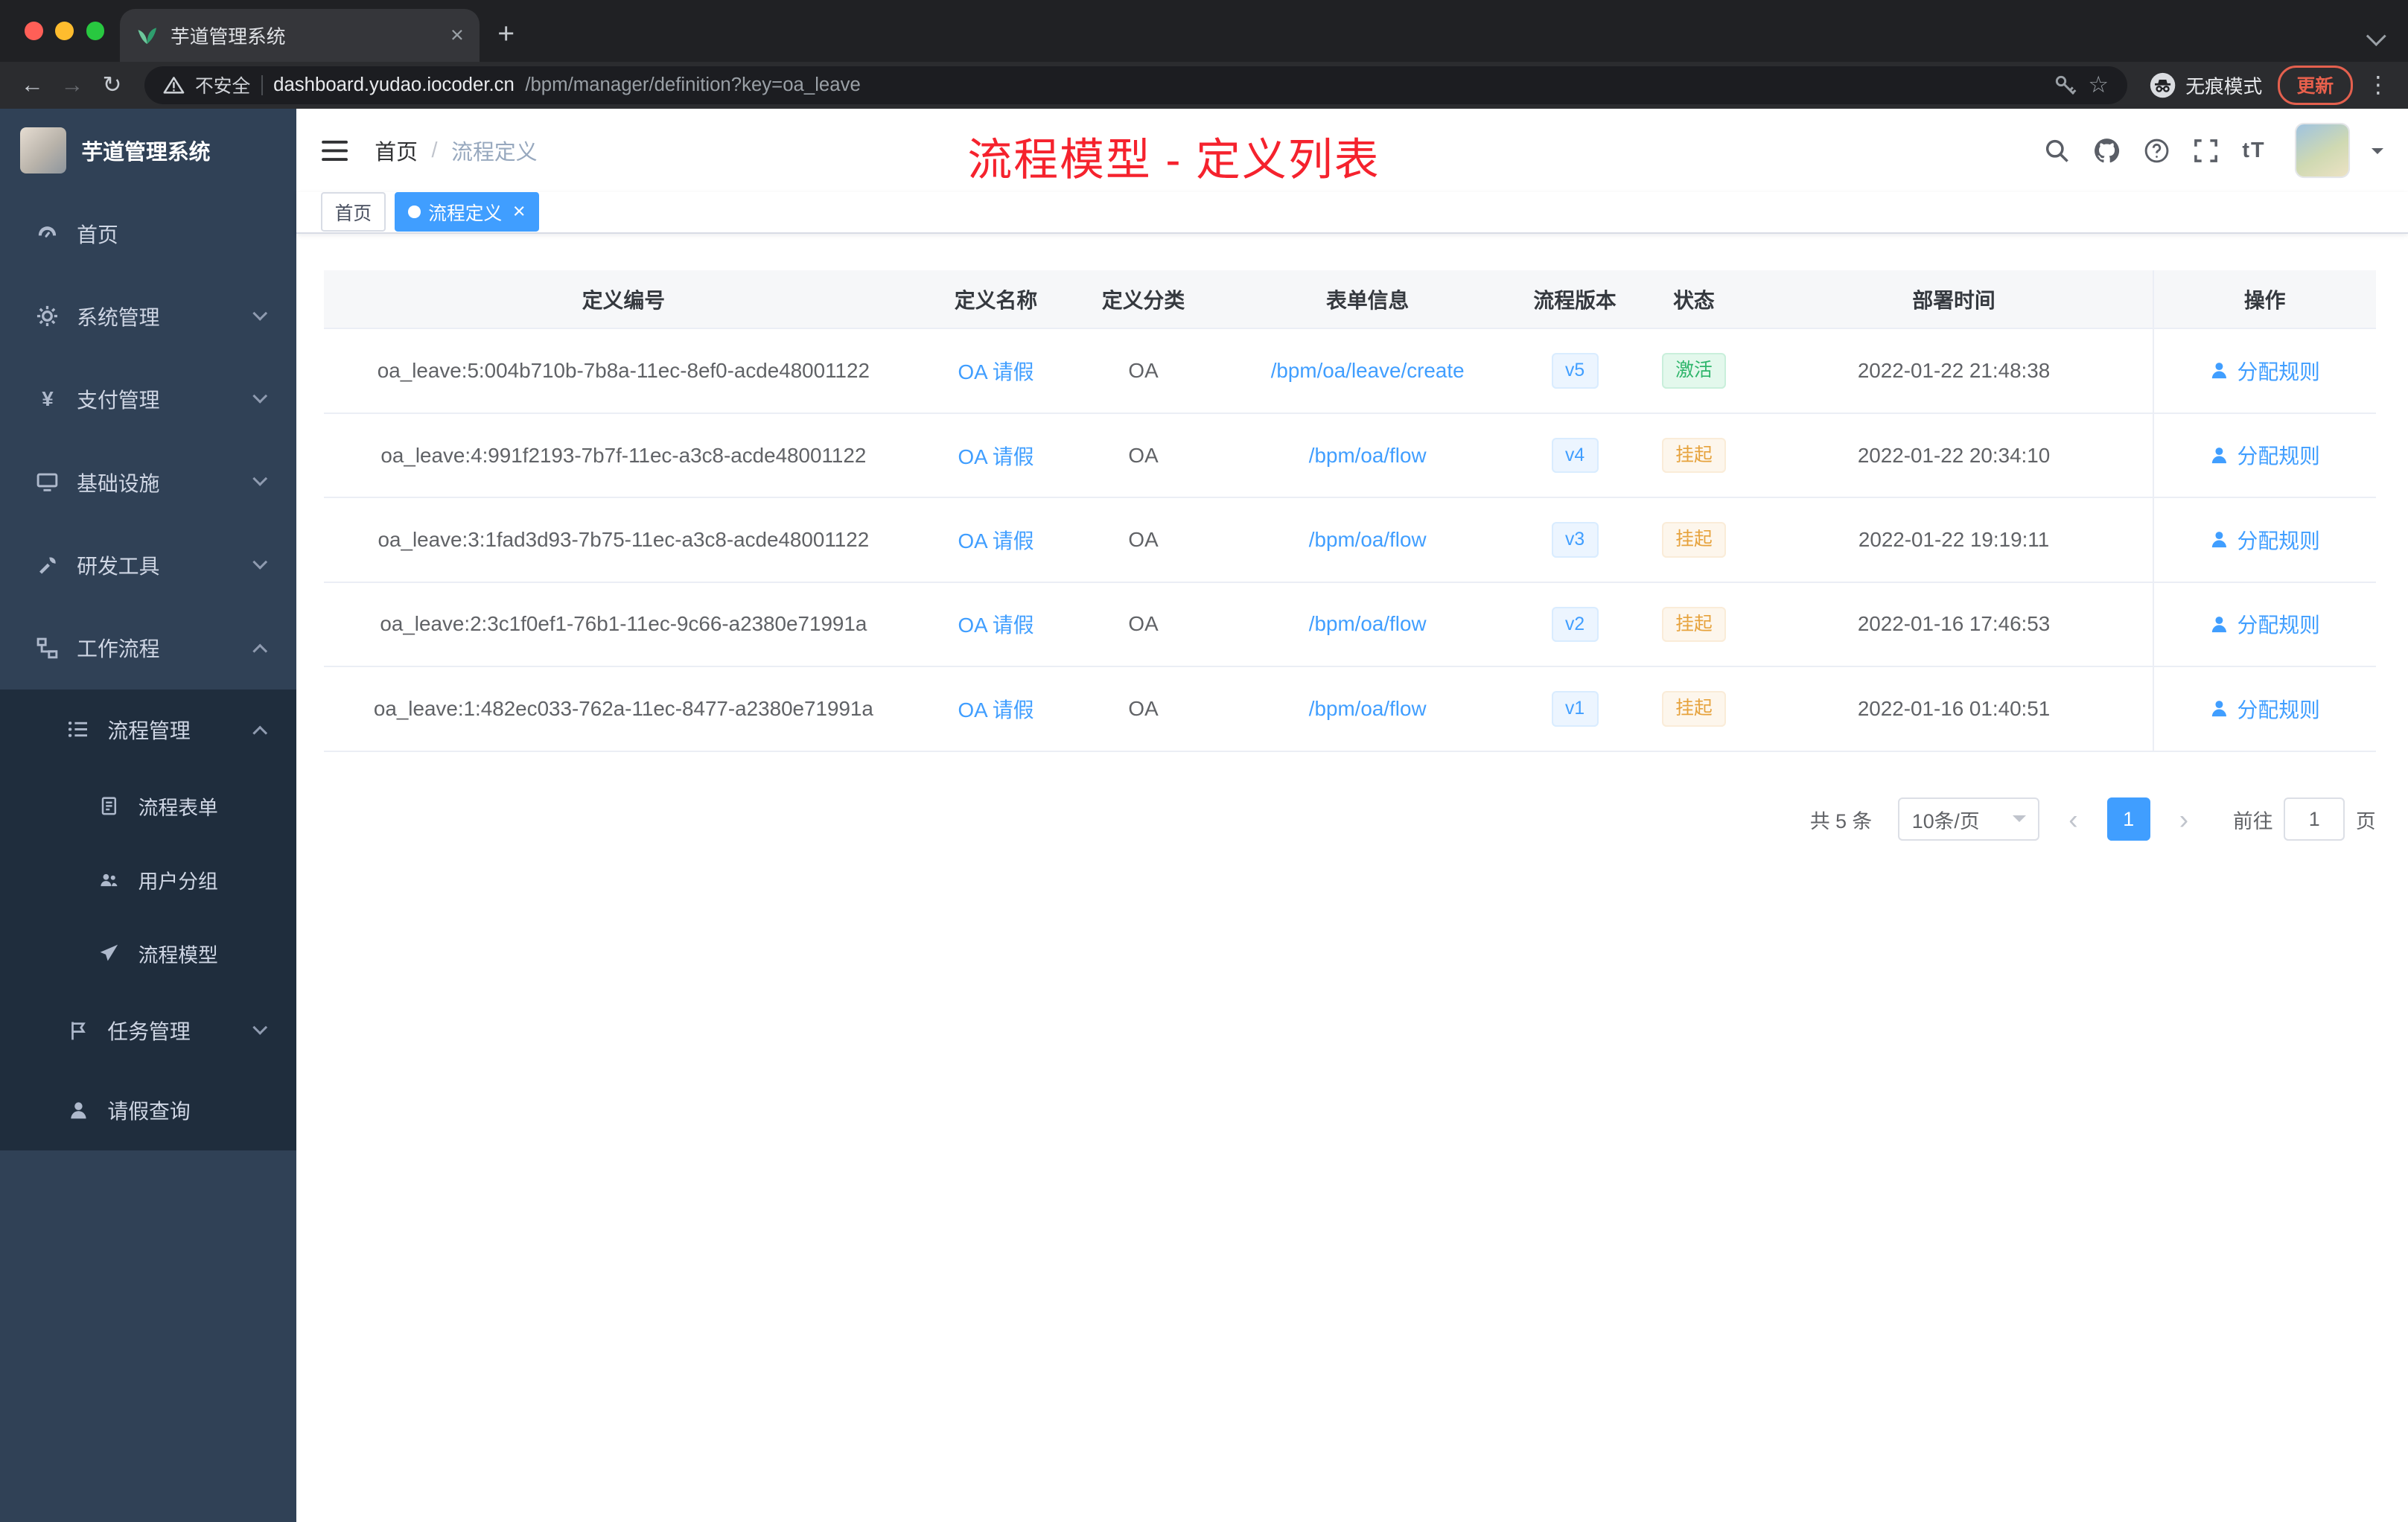 This screenshot has height=1522, width=2408. Describe the element at coordinates (2314, 819) in the screenshot. I see `goto-page-input` at that location.